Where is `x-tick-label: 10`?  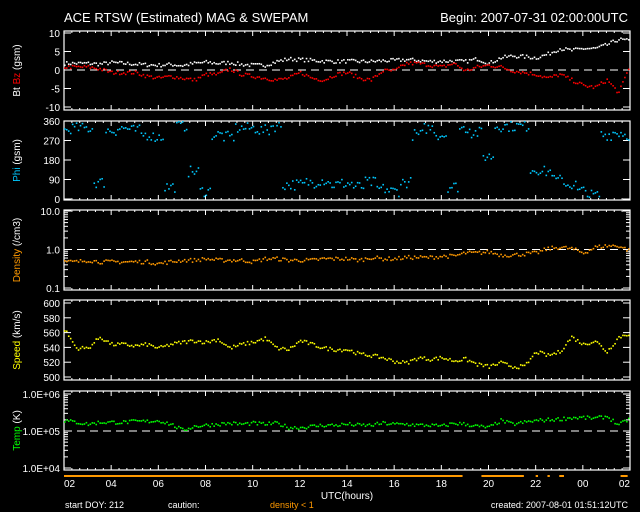 x-tick-label: 10 is located at coordinates (253, 484).